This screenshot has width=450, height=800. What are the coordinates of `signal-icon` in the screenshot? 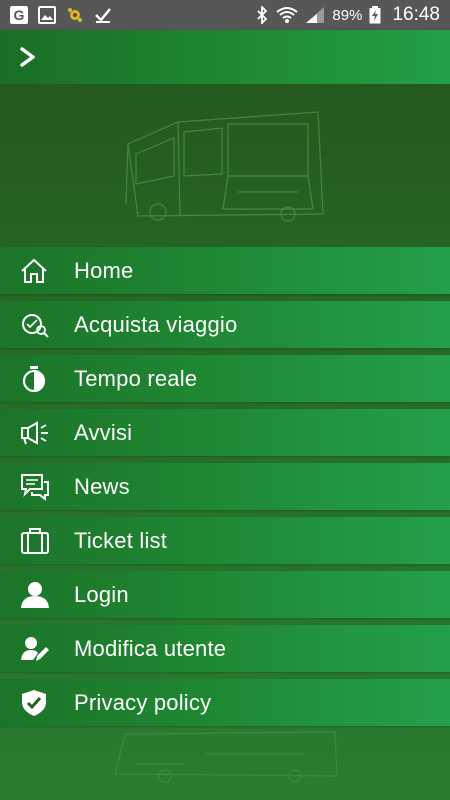 It's located at (315, 15).